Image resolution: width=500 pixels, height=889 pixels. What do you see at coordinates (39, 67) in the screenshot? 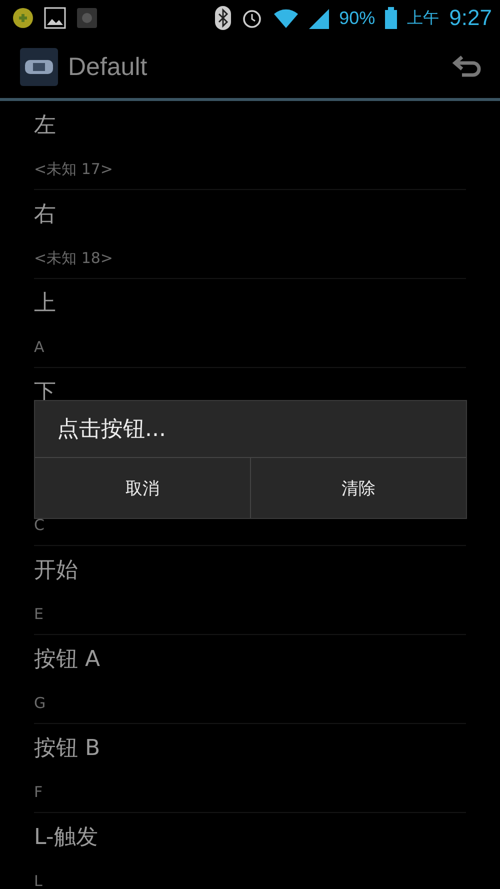
I see `handheld-console-icon` at bounding box center [39, 67].